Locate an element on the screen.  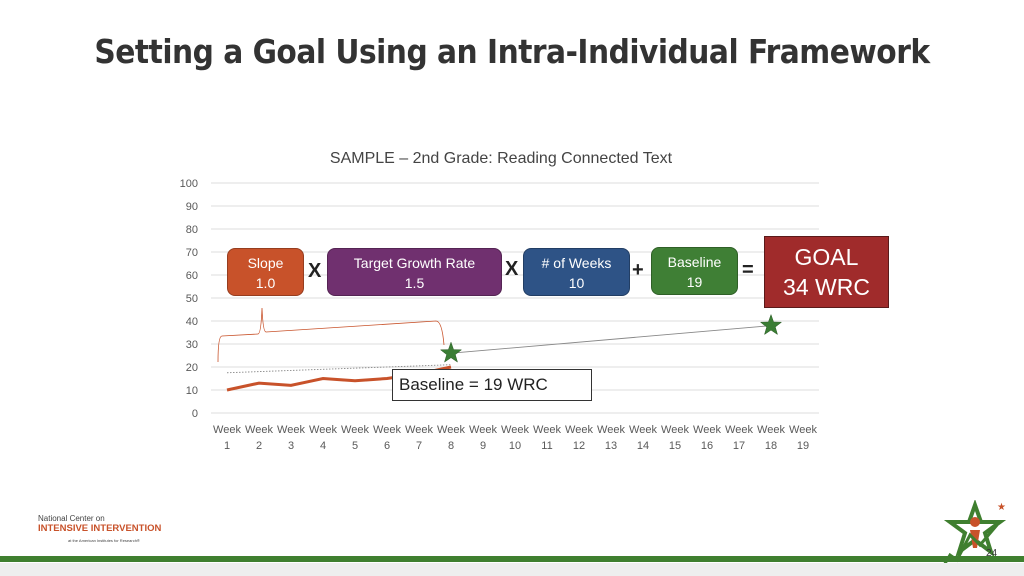
x-tick-label: 10 is located at coordinates (515, 446).